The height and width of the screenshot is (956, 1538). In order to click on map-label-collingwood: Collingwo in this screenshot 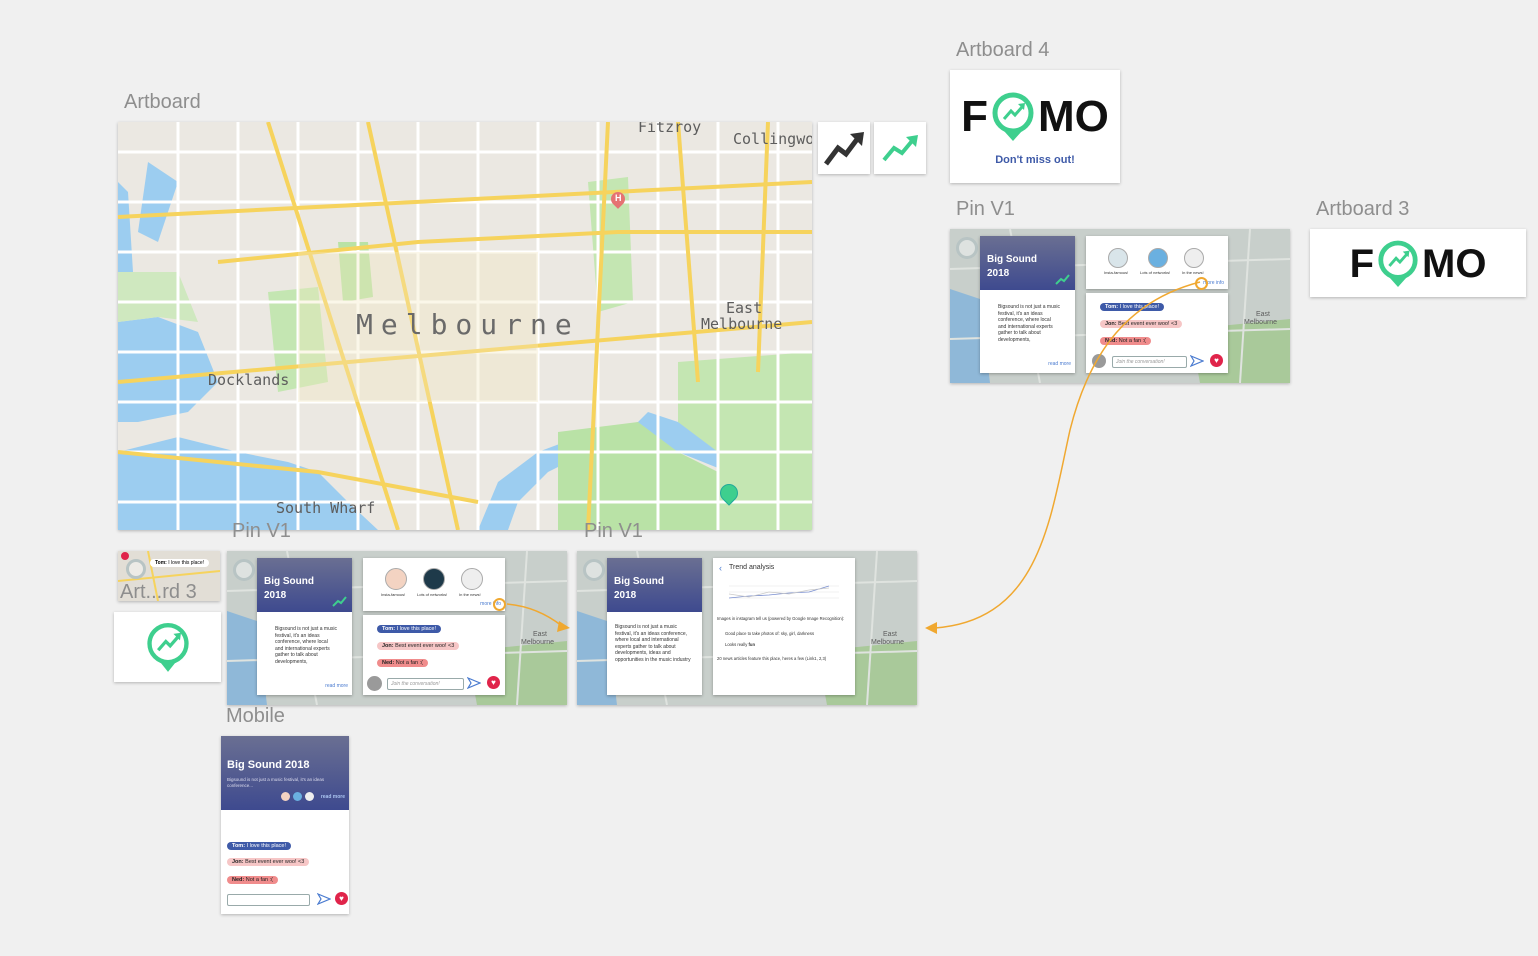, I will do `click(772, 139)`.